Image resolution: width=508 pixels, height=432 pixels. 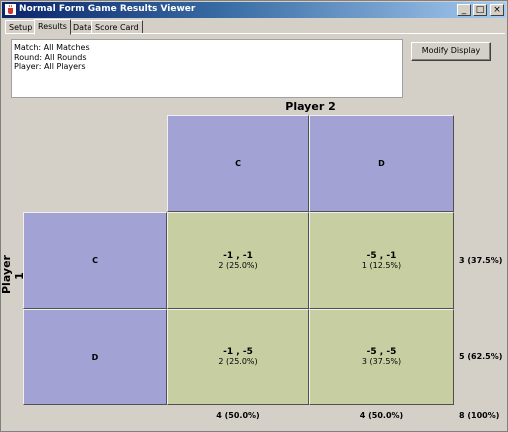 I want to click on tab-results: Results, so click(x=52, y=27).